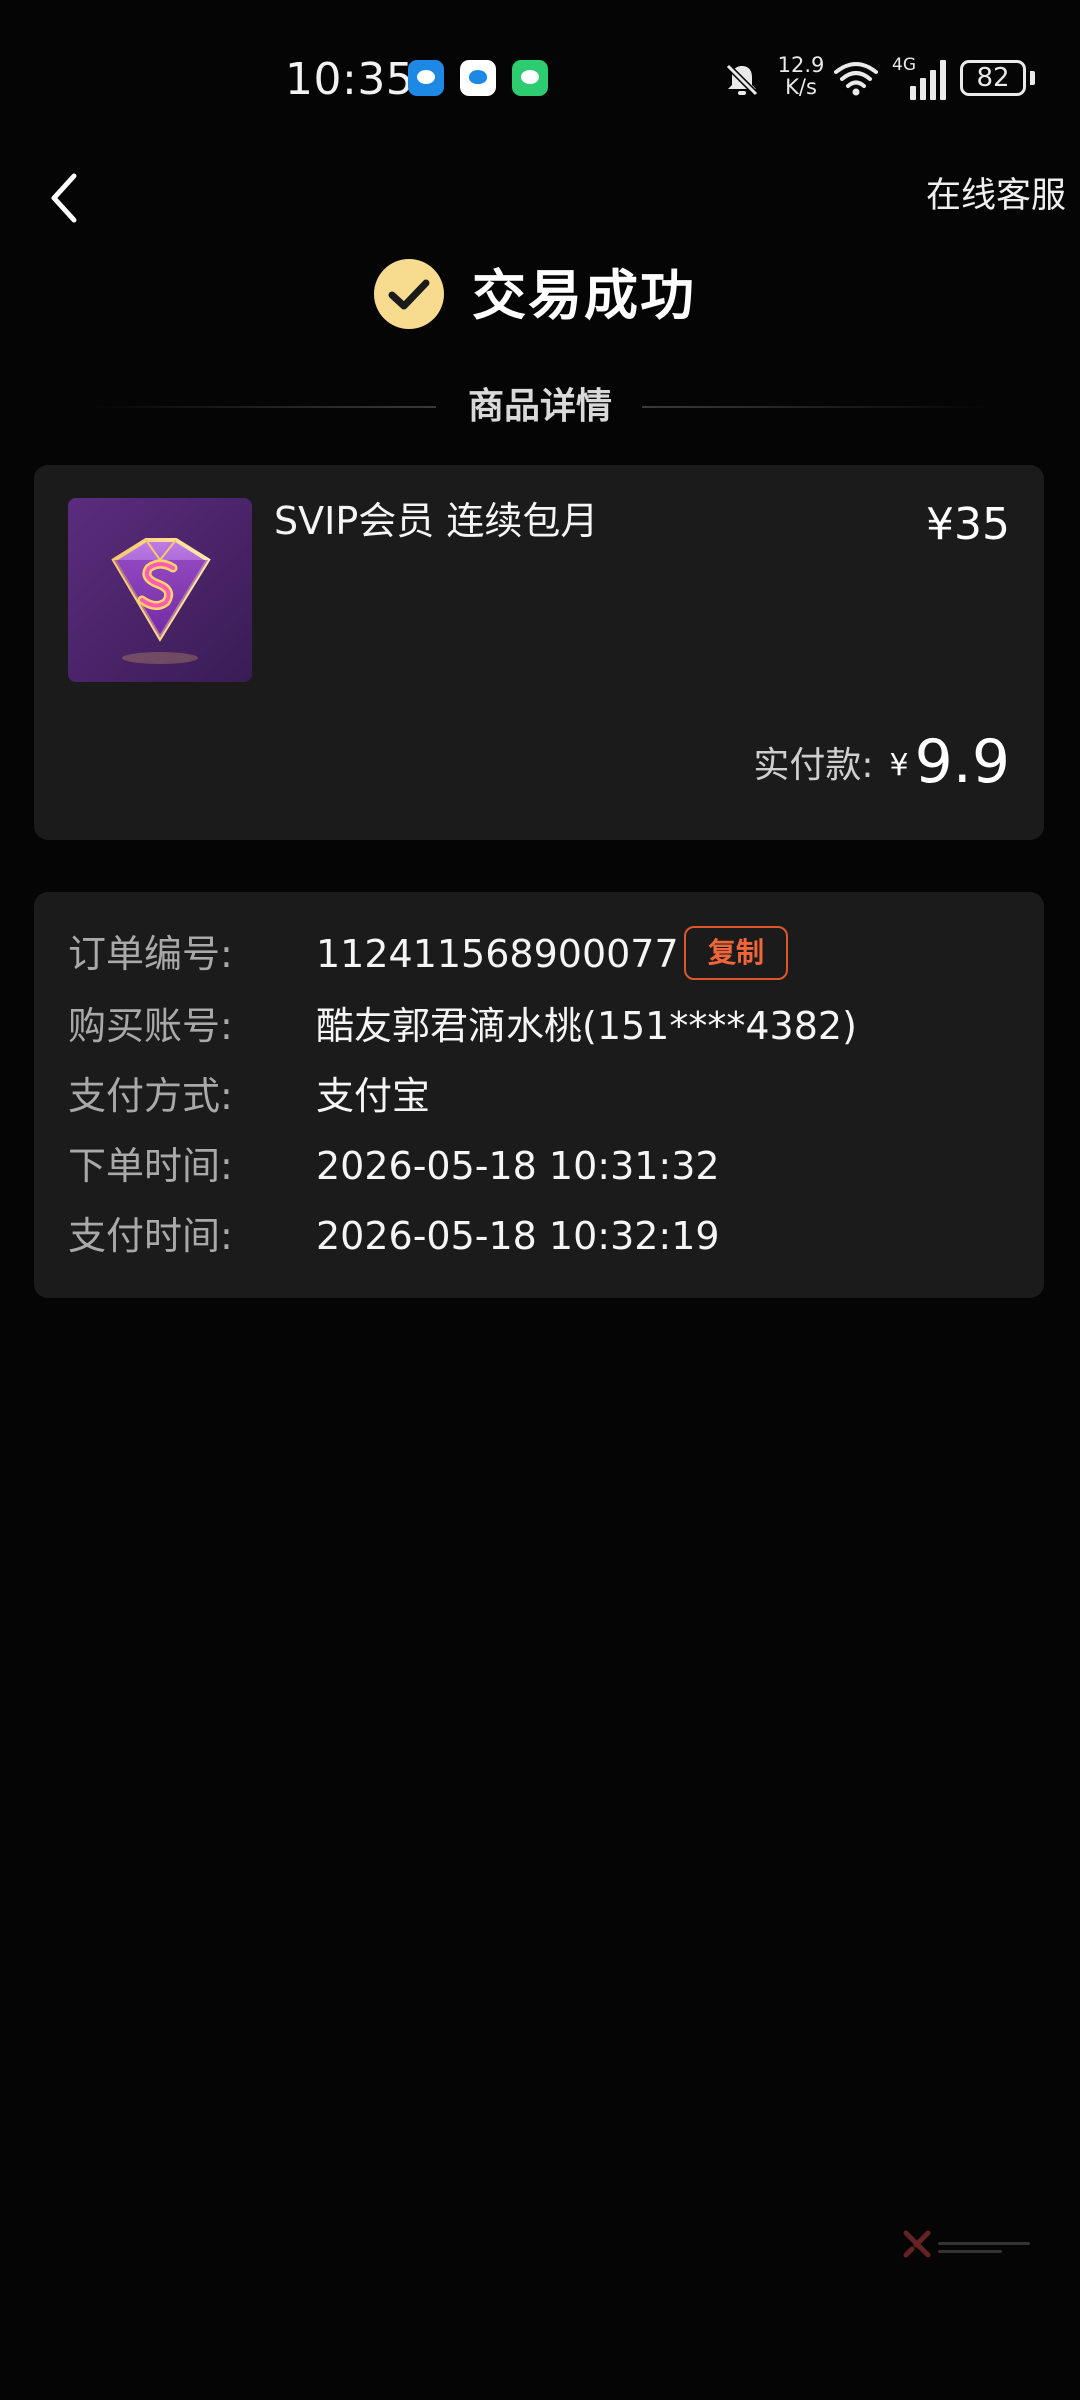 The height and width of the screenshot is (2400, 1080). Describe the element at coordinates (904, 65) in the screenshot. I see `network-type: 4G` at that location.